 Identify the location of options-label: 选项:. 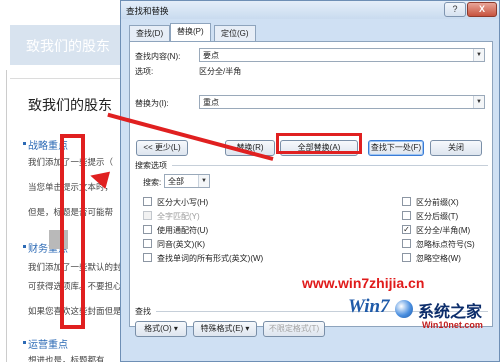
(144, 71).